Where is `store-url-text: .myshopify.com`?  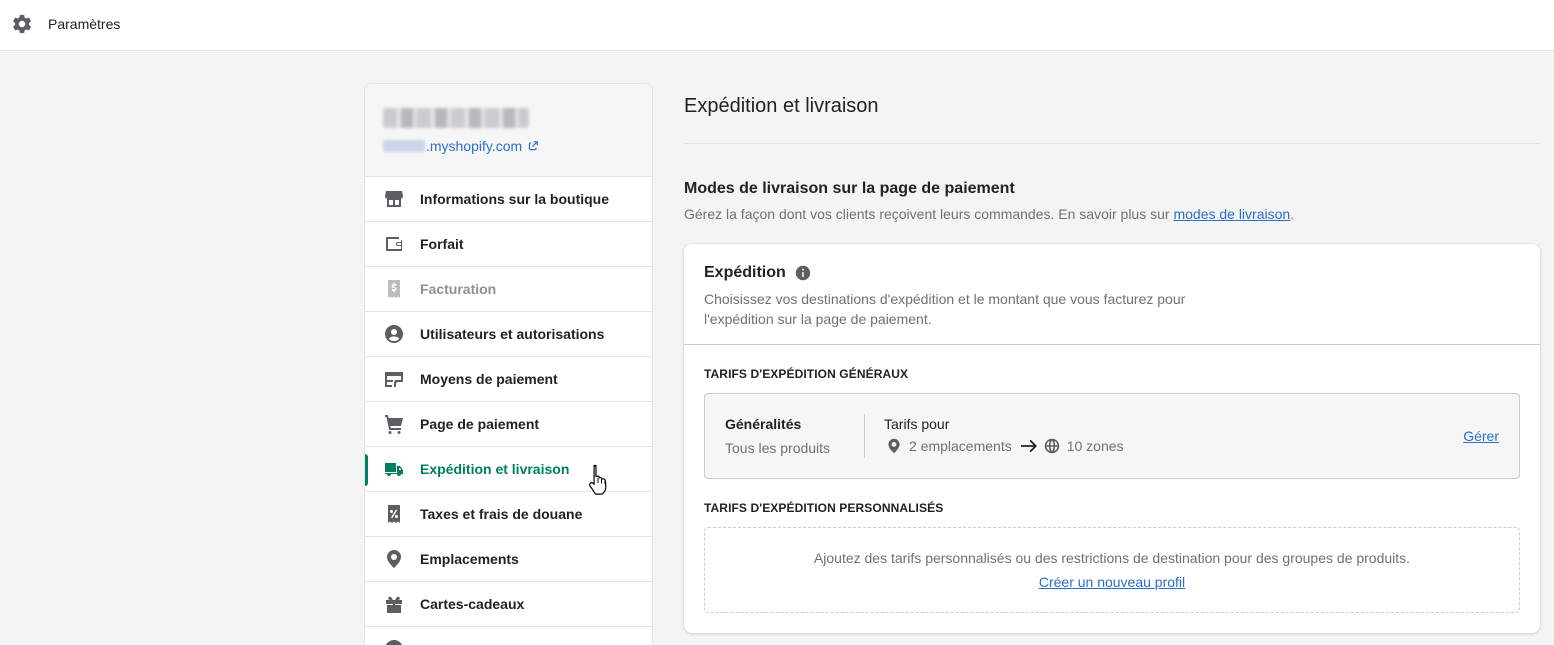
store-url-text: .myshopify.com is located at coordinates (474, 146).